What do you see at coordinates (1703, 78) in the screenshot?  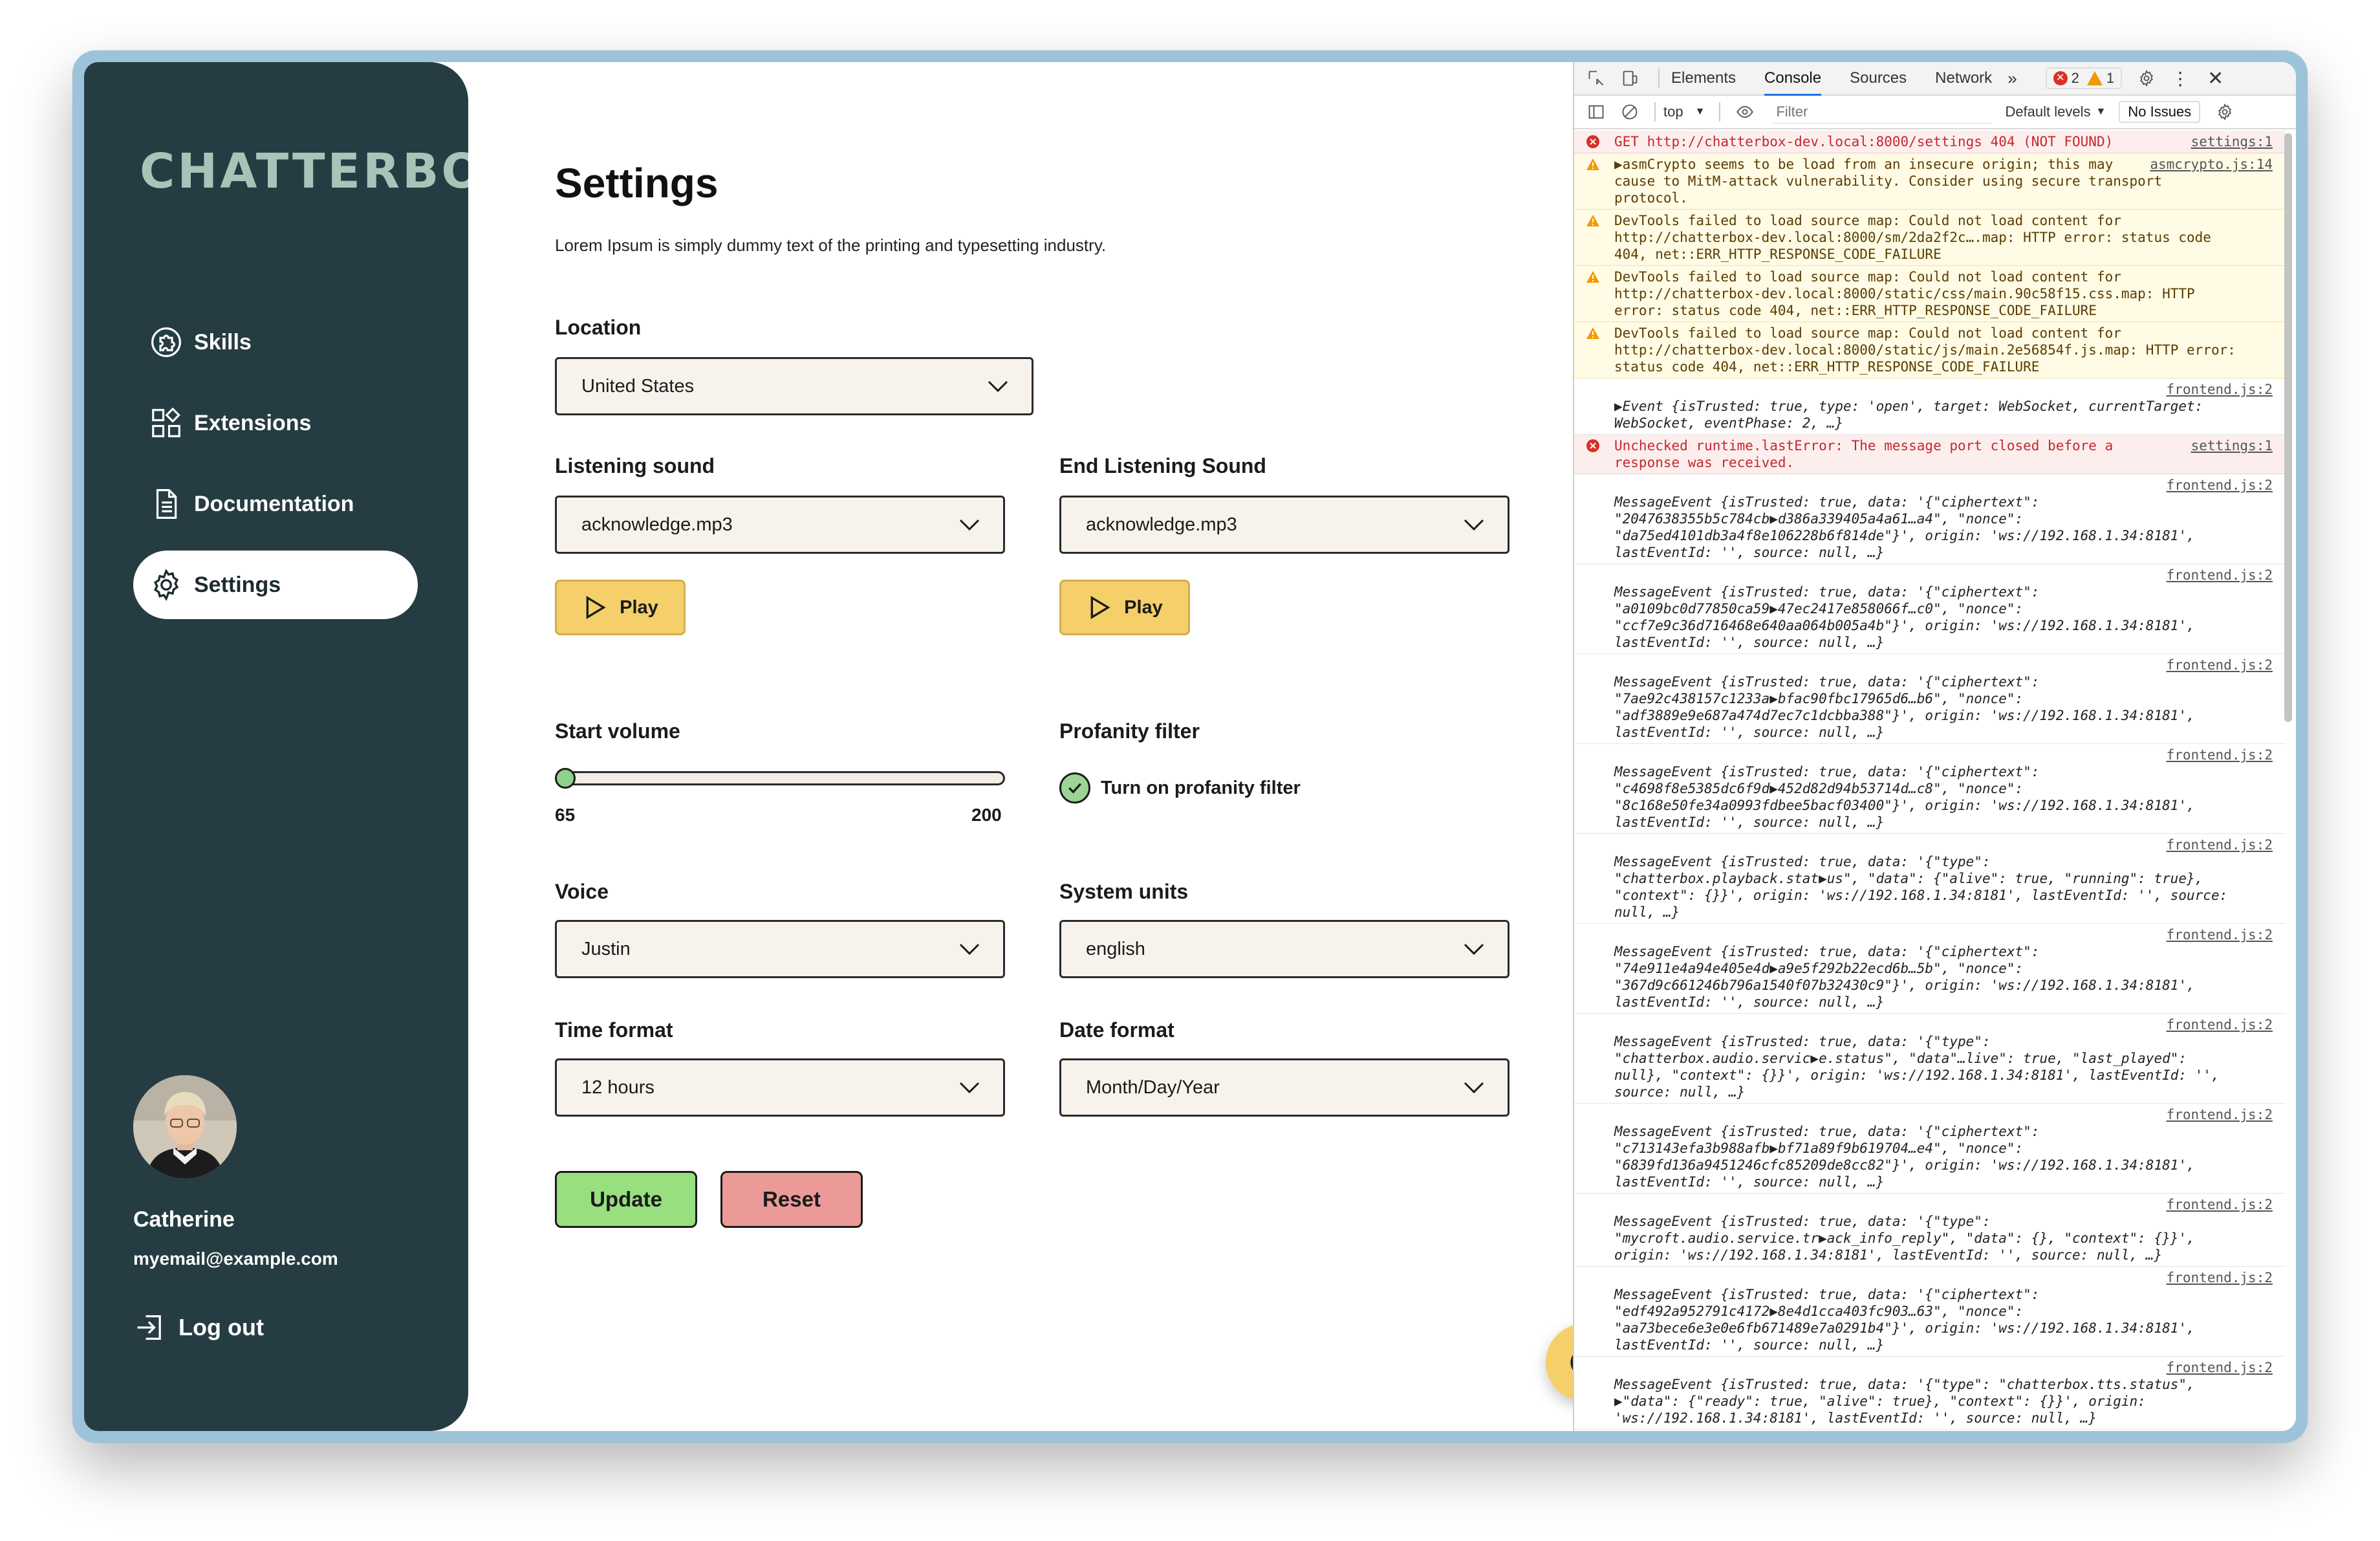 I see `tab-elements: Elements` at bounding box center [1703, 78].